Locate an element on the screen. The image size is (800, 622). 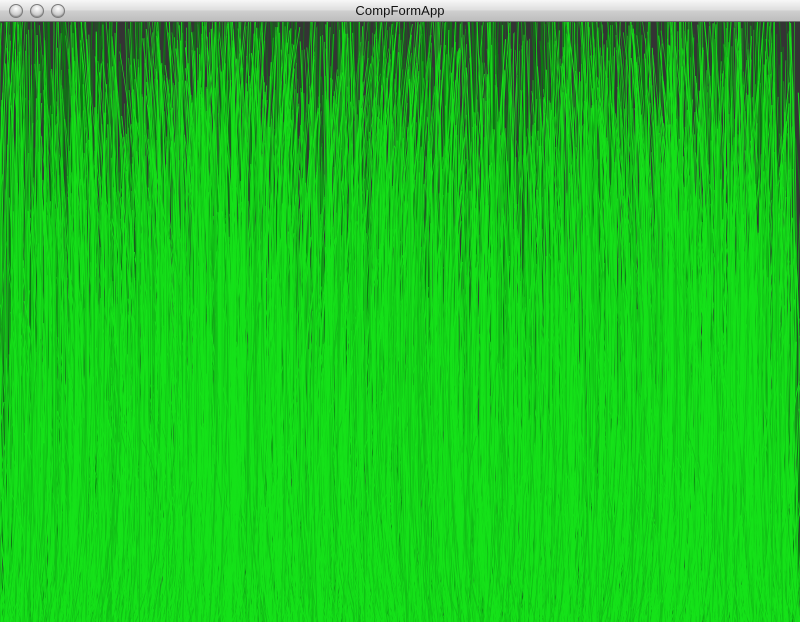
titlebar: CompFormApp is located at coordinates (400, 11).